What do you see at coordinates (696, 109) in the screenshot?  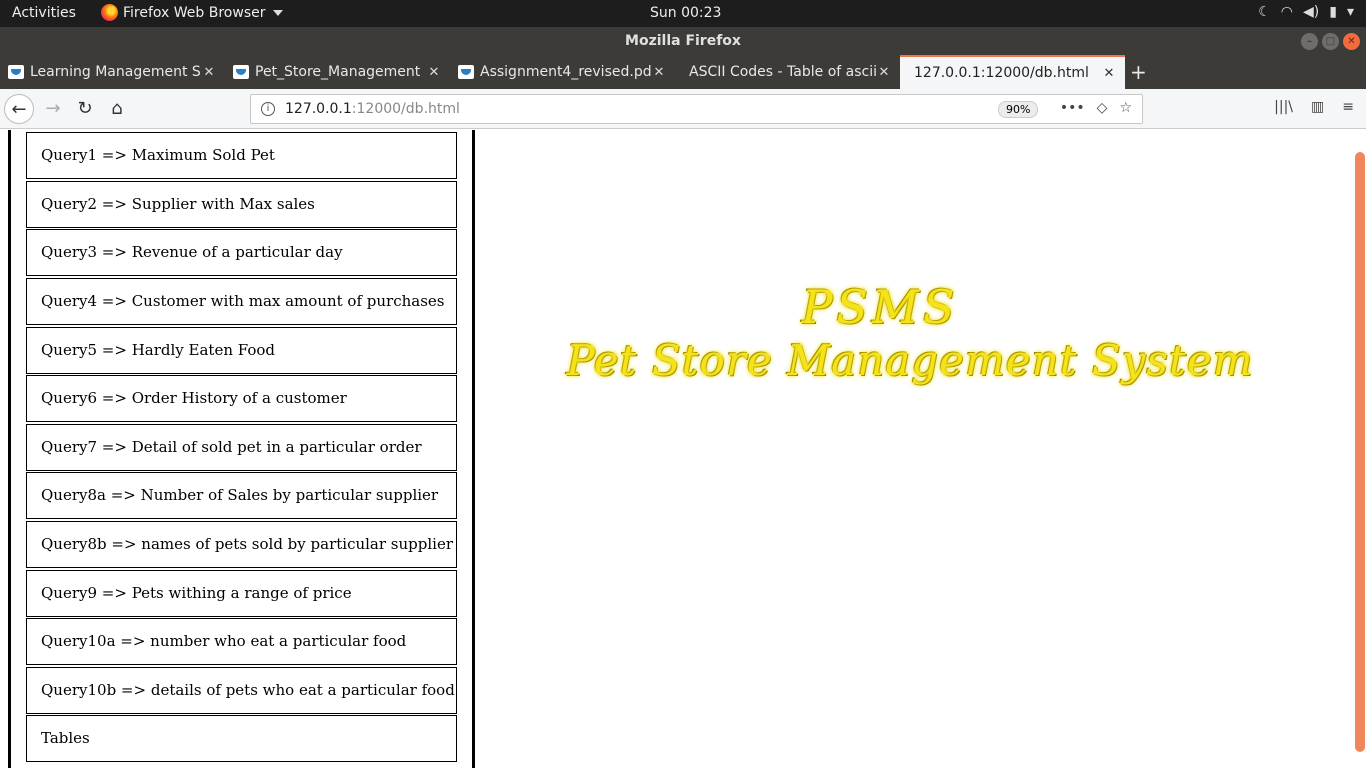 I see `url-bar: i 127.0.0.1:12000/db.html 90% ••• ◇ ☆` at bounding box center [696, 109].